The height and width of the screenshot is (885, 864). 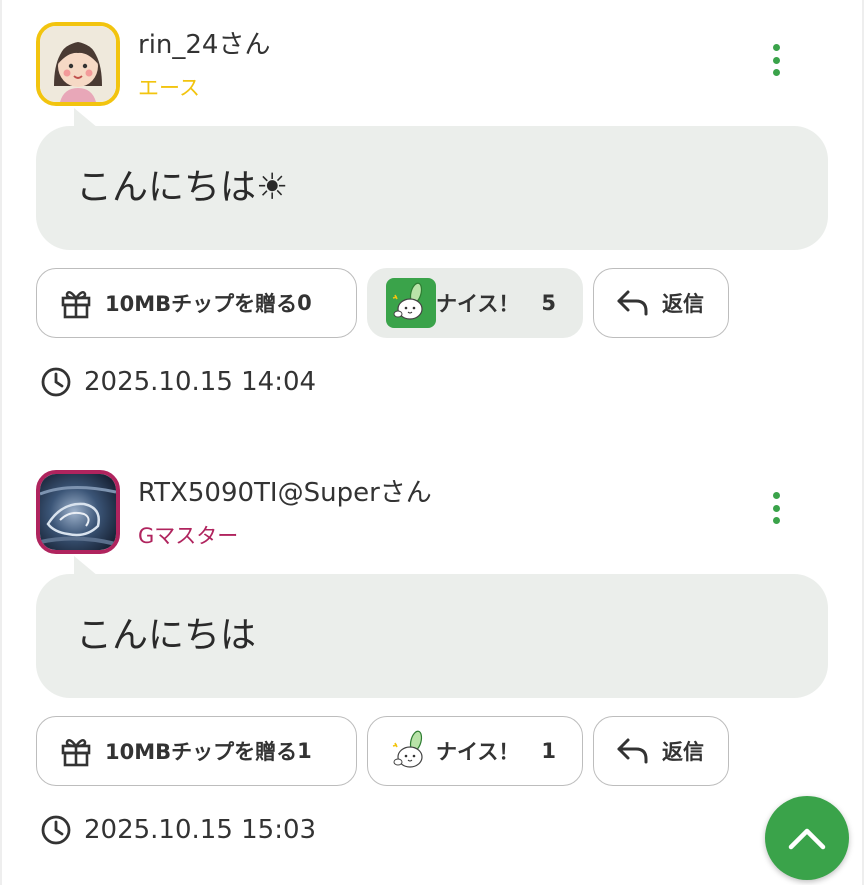 I want to click on scroll-to-top-button, so click(x=807, y=838).